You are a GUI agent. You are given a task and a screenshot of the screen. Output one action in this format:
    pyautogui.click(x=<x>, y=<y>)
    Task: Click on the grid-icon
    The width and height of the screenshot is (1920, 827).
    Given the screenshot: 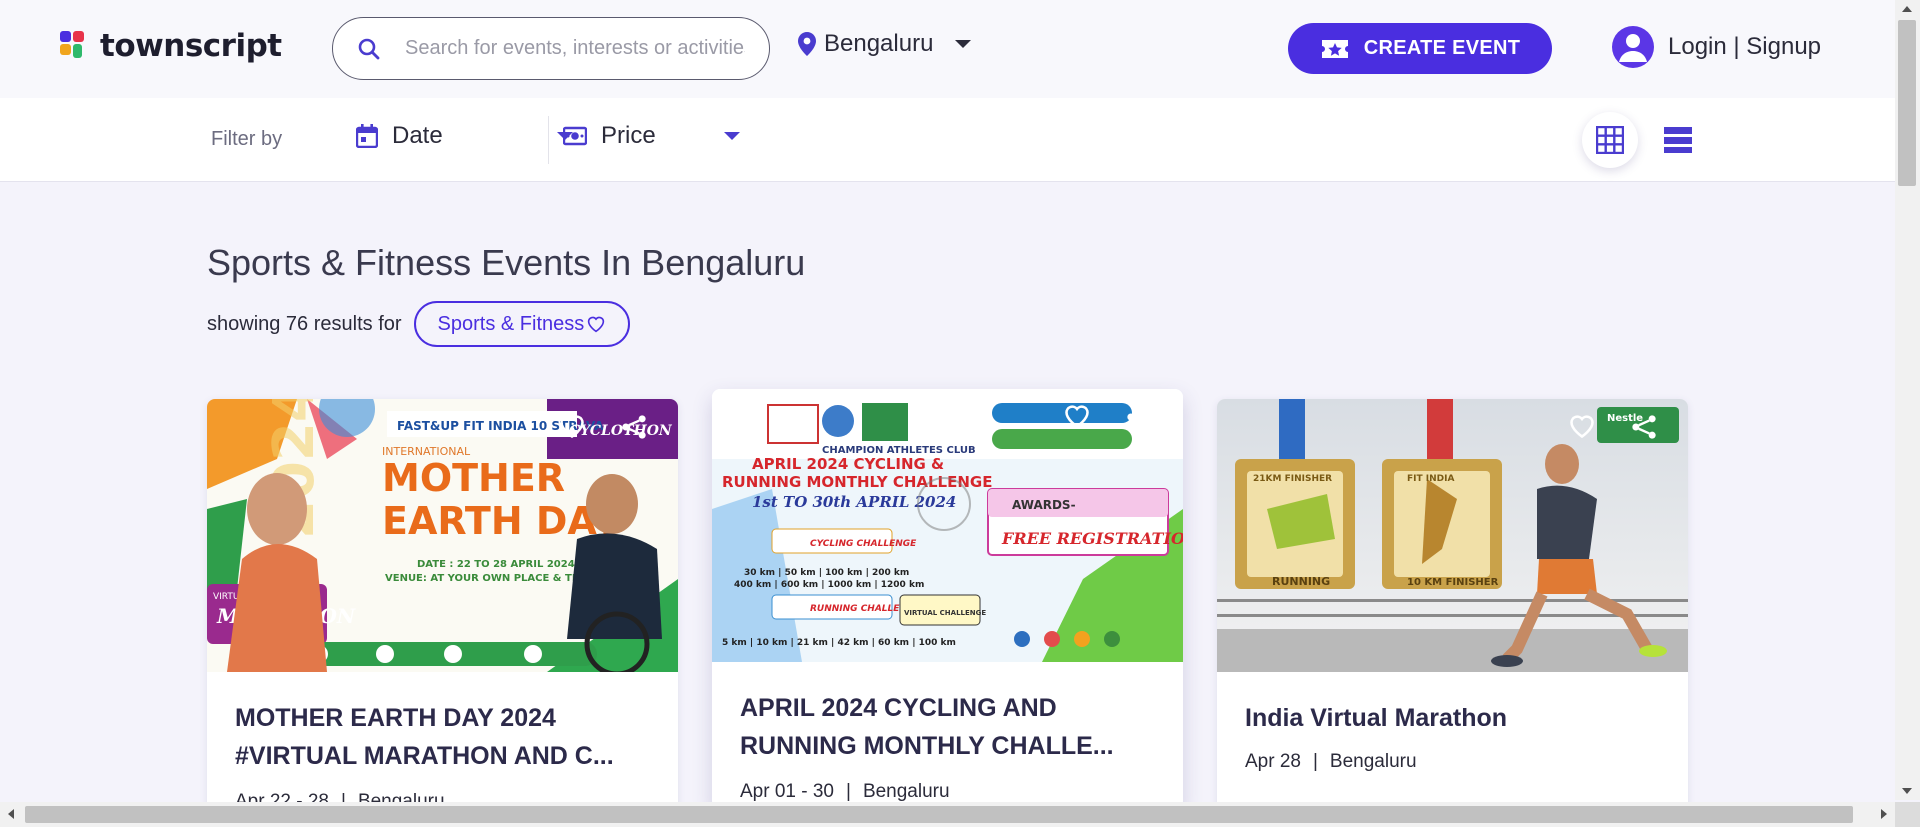 What is the action you would take?
    pyautogui.click(x=1610, y=140)
    